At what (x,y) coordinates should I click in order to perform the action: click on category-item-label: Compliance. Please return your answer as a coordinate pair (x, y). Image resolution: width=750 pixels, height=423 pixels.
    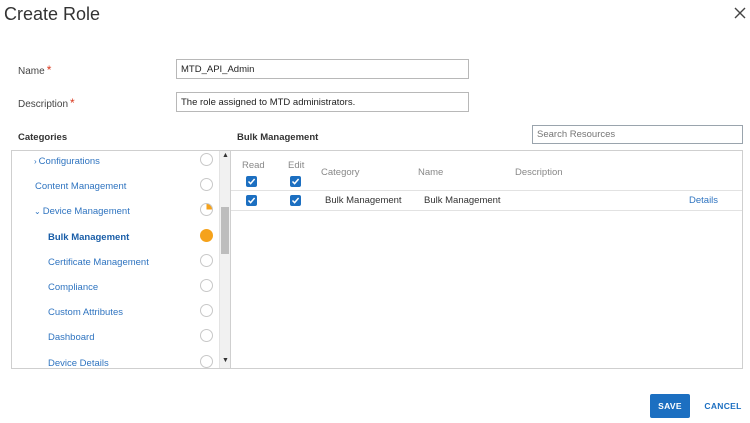
    Looking at the image, I should click on (73, 287).